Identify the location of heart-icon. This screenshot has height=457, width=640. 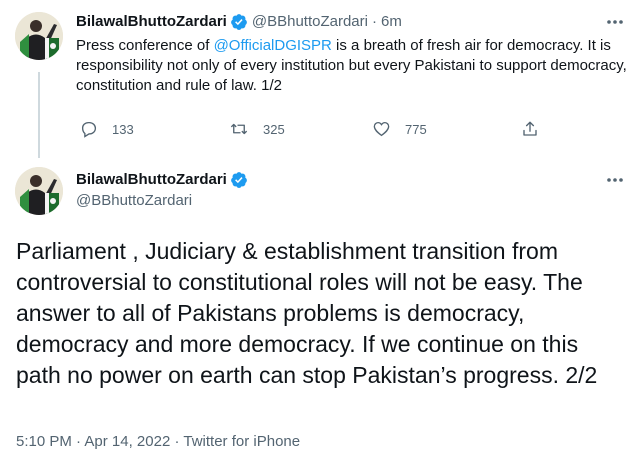
(381, 129).